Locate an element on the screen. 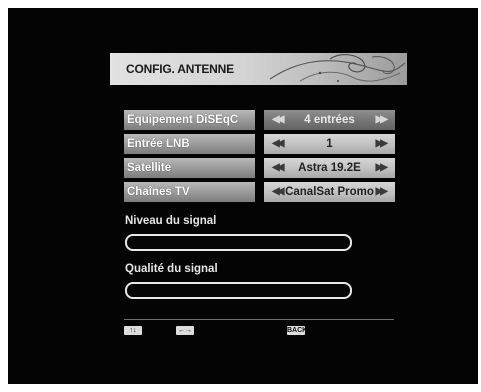  updown-key-icon: ↑↓ is located at coordinates (133, 330).